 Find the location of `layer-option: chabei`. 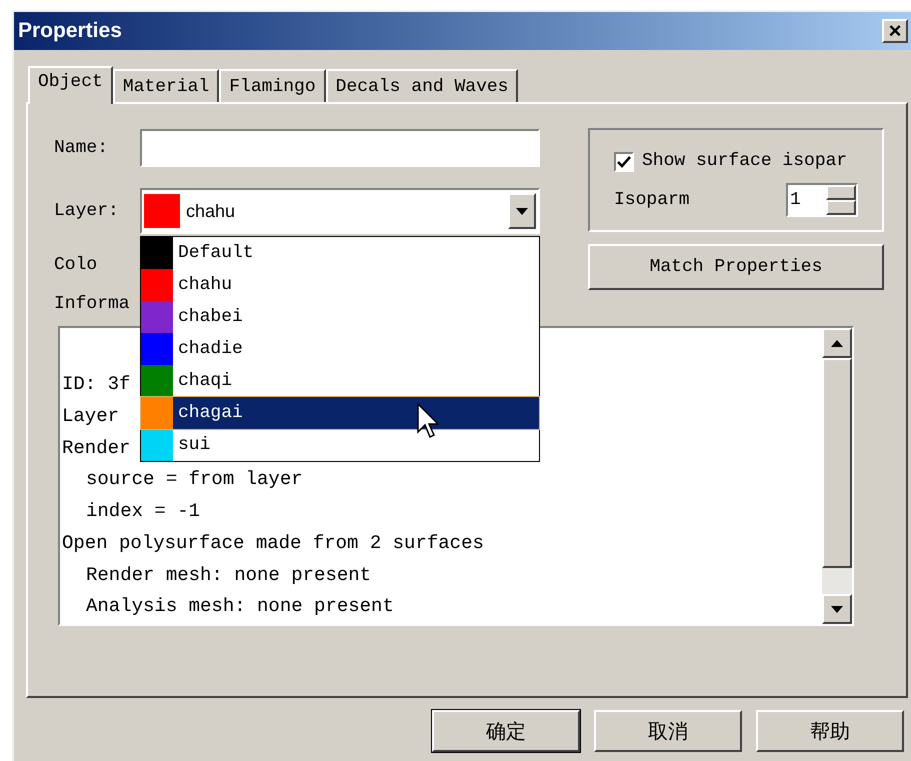

layer-option: chabei is located at coordinates (340, 317).